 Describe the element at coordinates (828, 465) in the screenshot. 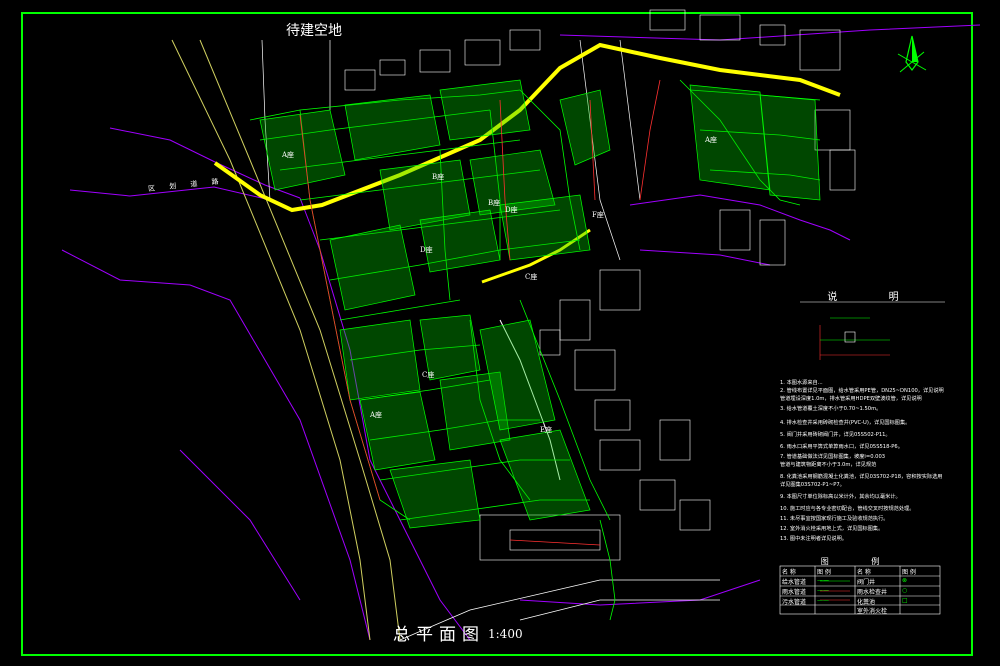

I see `note-line: 管道与建筑物距离不小于3.0m，详见规范` at that location.